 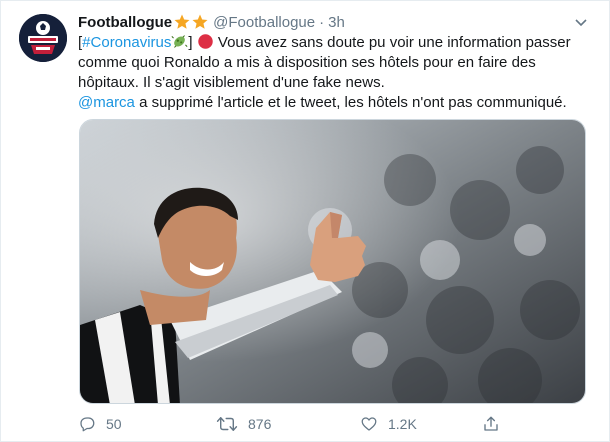 What do you see at coordinates (190, 42) in the screenshot?
I see `bracket-close: ]` at bounding box center [190, 42].